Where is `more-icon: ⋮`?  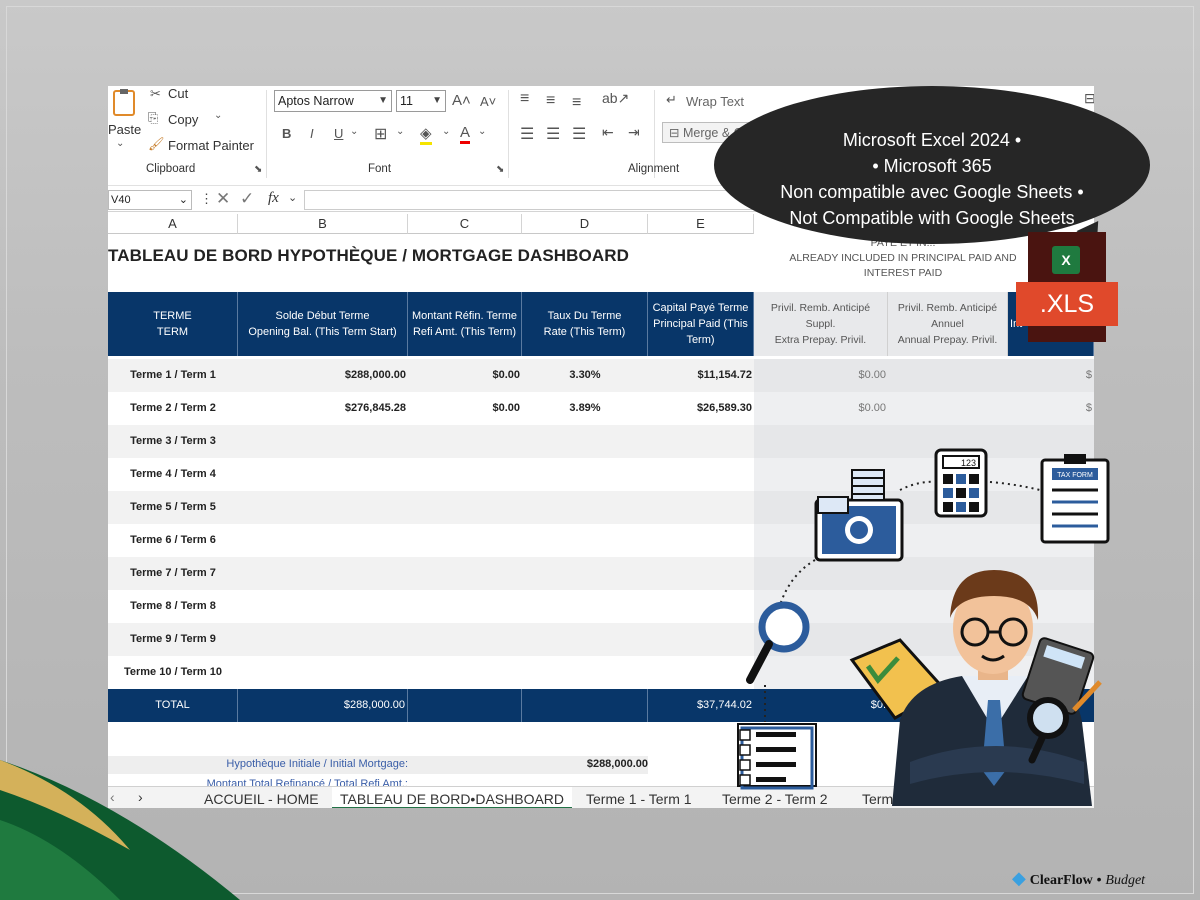
more-icon: ⋮ is located at coordinates (206, 199).